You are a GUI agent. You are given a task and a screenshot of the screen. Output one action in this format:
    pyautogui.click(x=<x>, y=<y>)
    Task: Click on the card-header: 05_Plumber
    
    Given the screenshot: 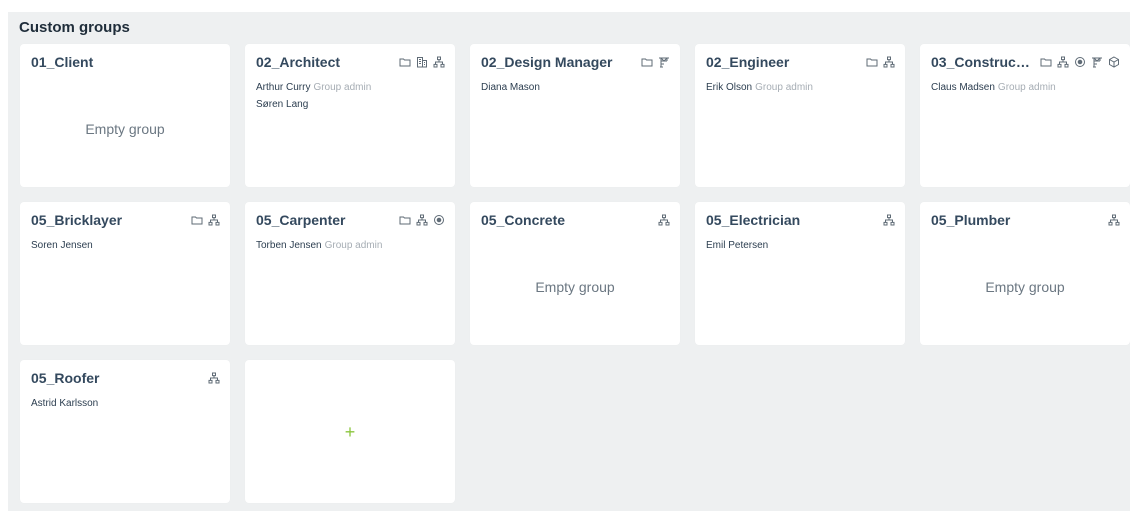 What is the action you would take?
    pyautogui.click(x=1025, y=220)
    